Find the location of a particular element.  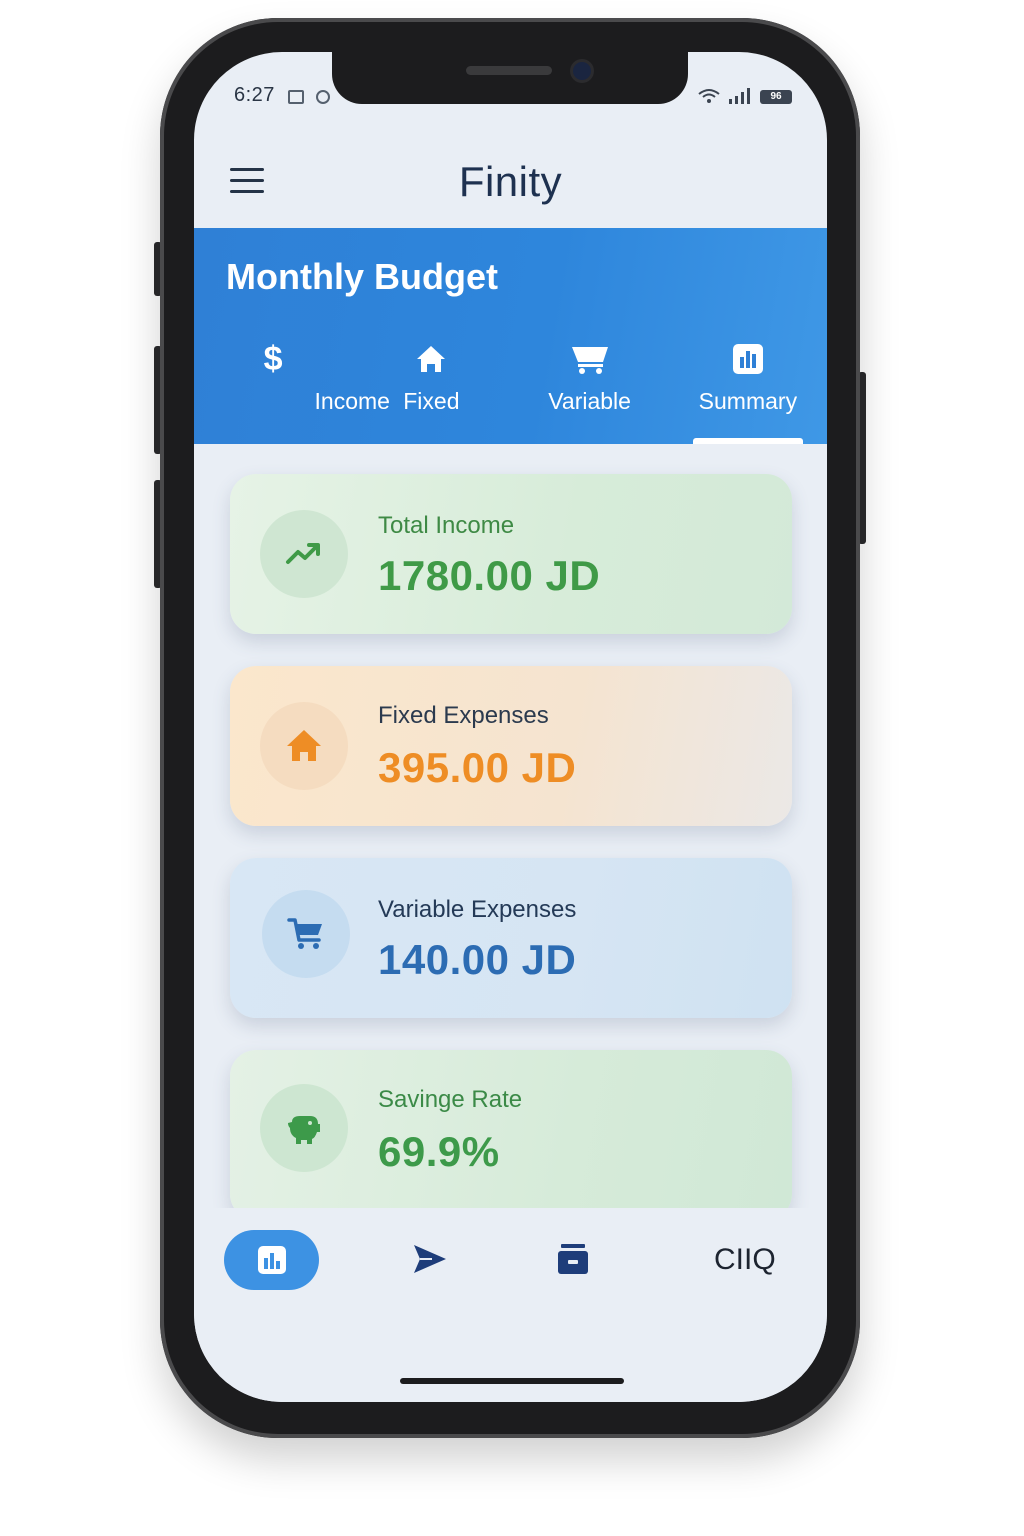

card-label: Variable Expenses is located at coordinates (477, 909).